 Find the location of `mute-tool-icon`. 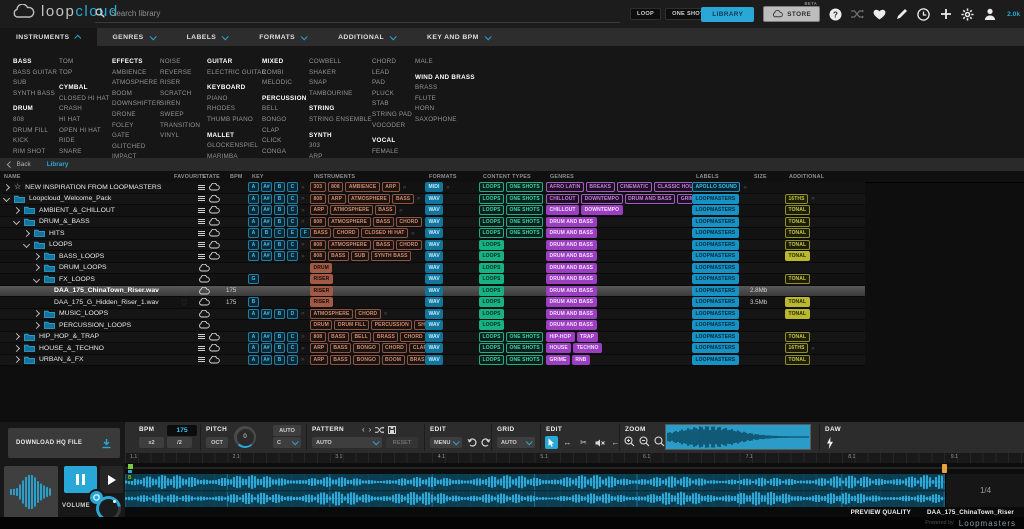

mute-tool-icon is located at coordinates (599, 442).